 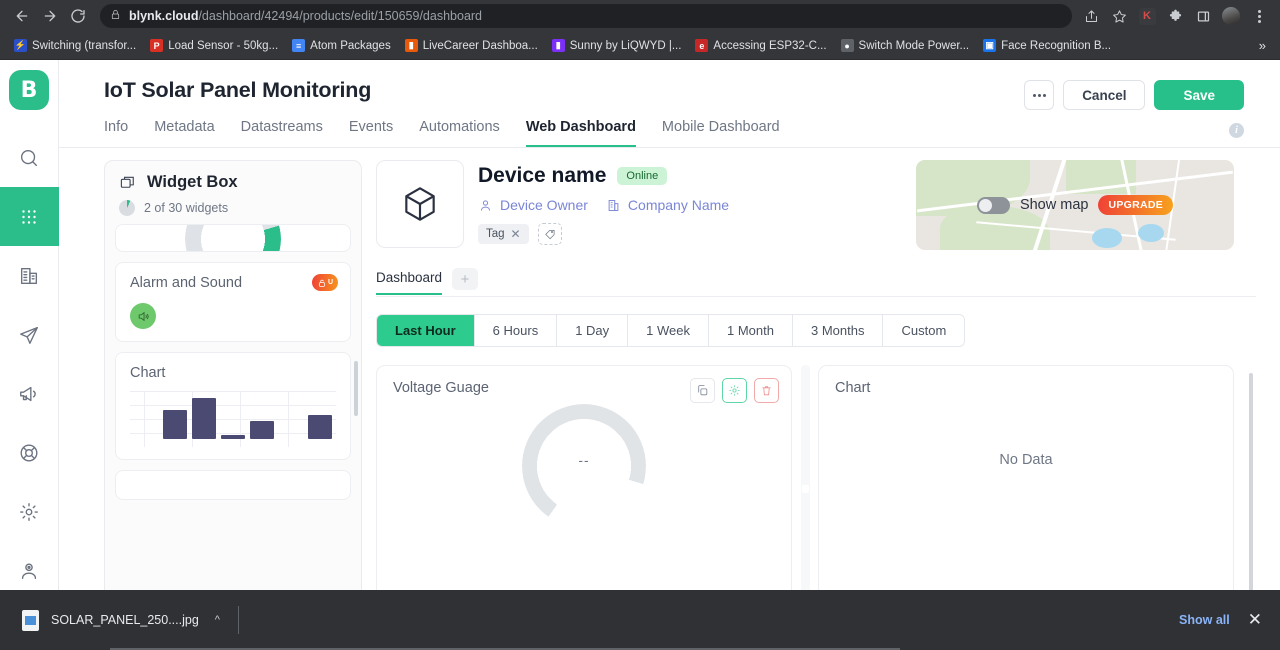 What do you see at coordinates (233, 238) in the screenshot?
I see `widget-card-gauge-partial` at bounding box center [233, 238].